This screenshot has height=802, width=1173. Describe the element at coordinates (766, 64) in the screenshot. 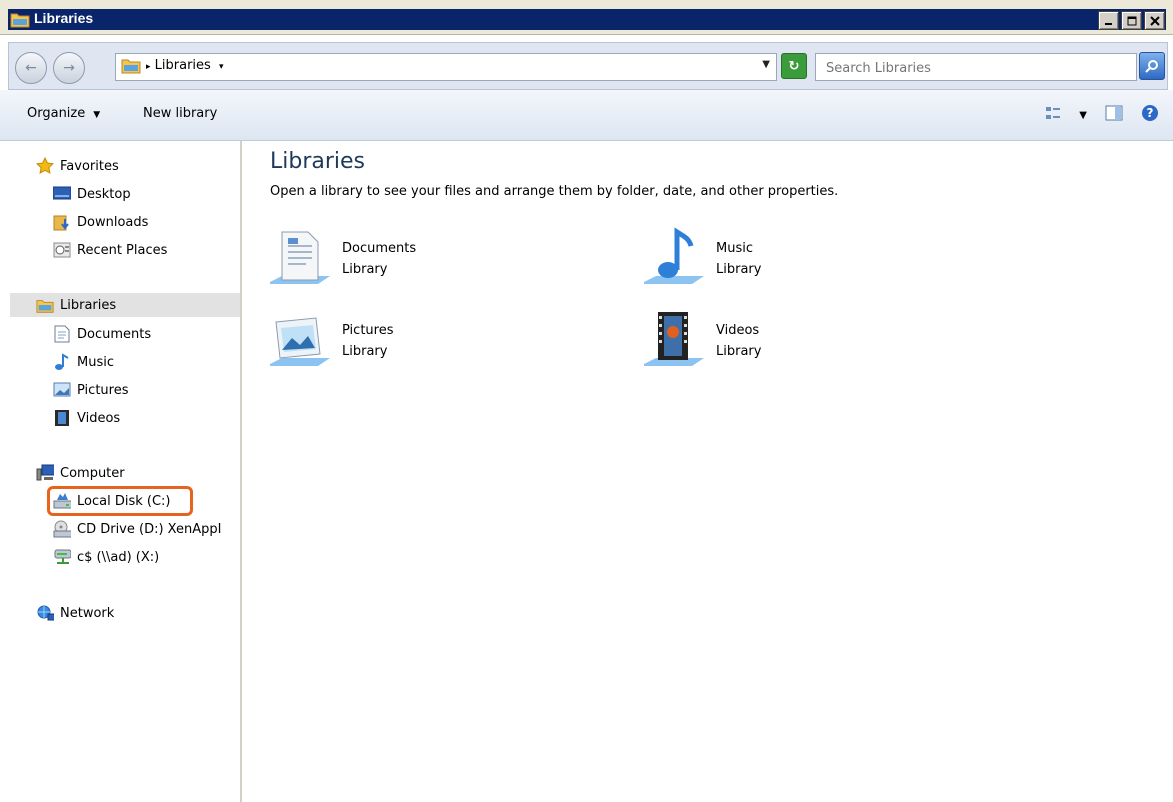

I see `address-history-dropdown-icon: ▼` at that location.